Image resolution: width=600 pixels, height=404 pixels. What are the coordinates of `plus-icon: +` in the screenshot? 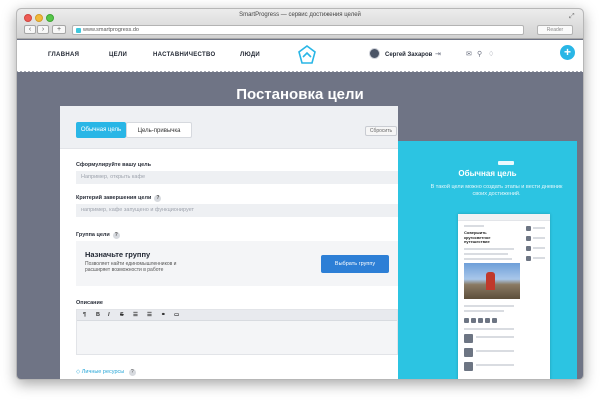 It's located at (567, 52).